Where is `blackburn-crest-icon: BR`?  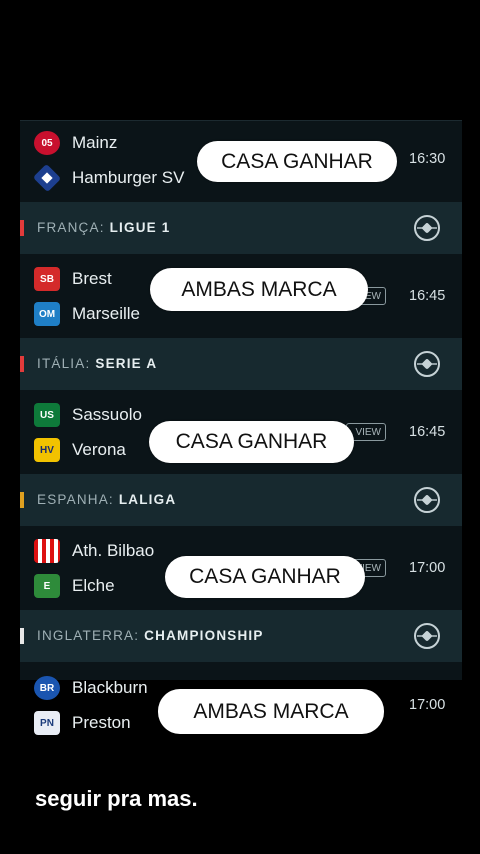 blackburn-crest-icon: BR is located at coordinates (47, 688).